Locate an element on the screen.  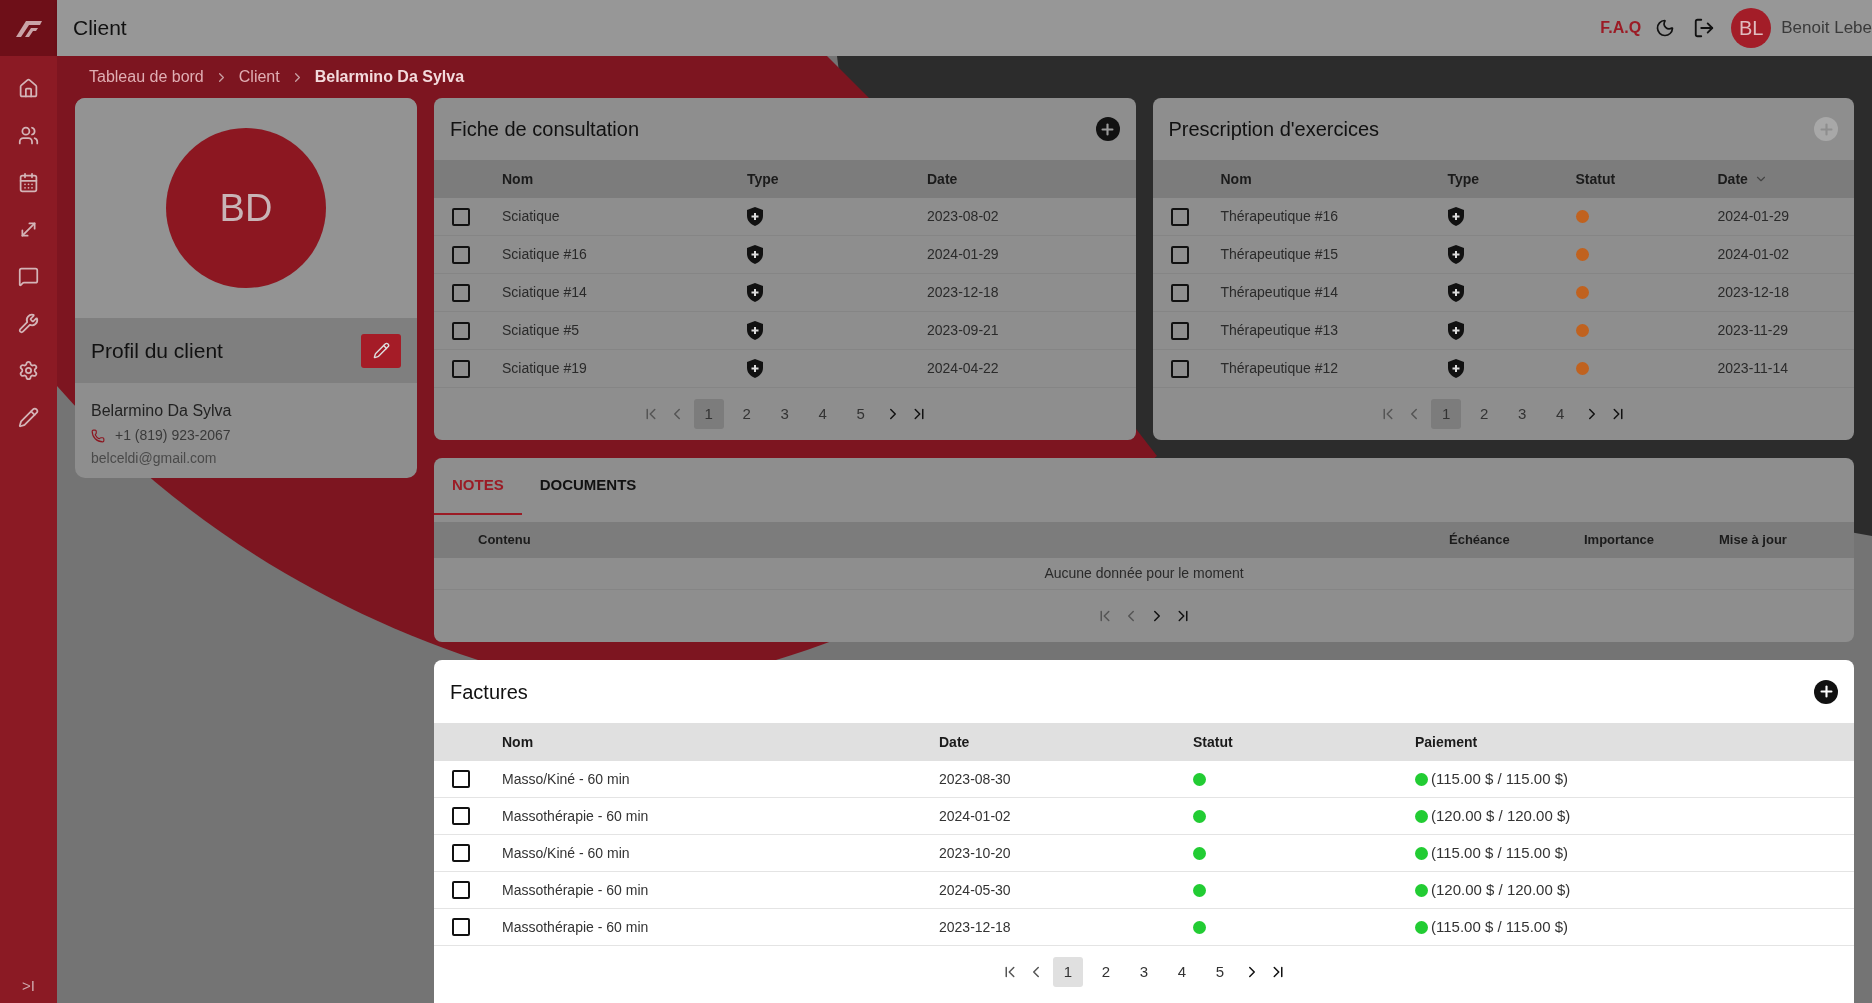
table-cell-text: Thérapeutique #16 is located at coordinates (1280, 216).